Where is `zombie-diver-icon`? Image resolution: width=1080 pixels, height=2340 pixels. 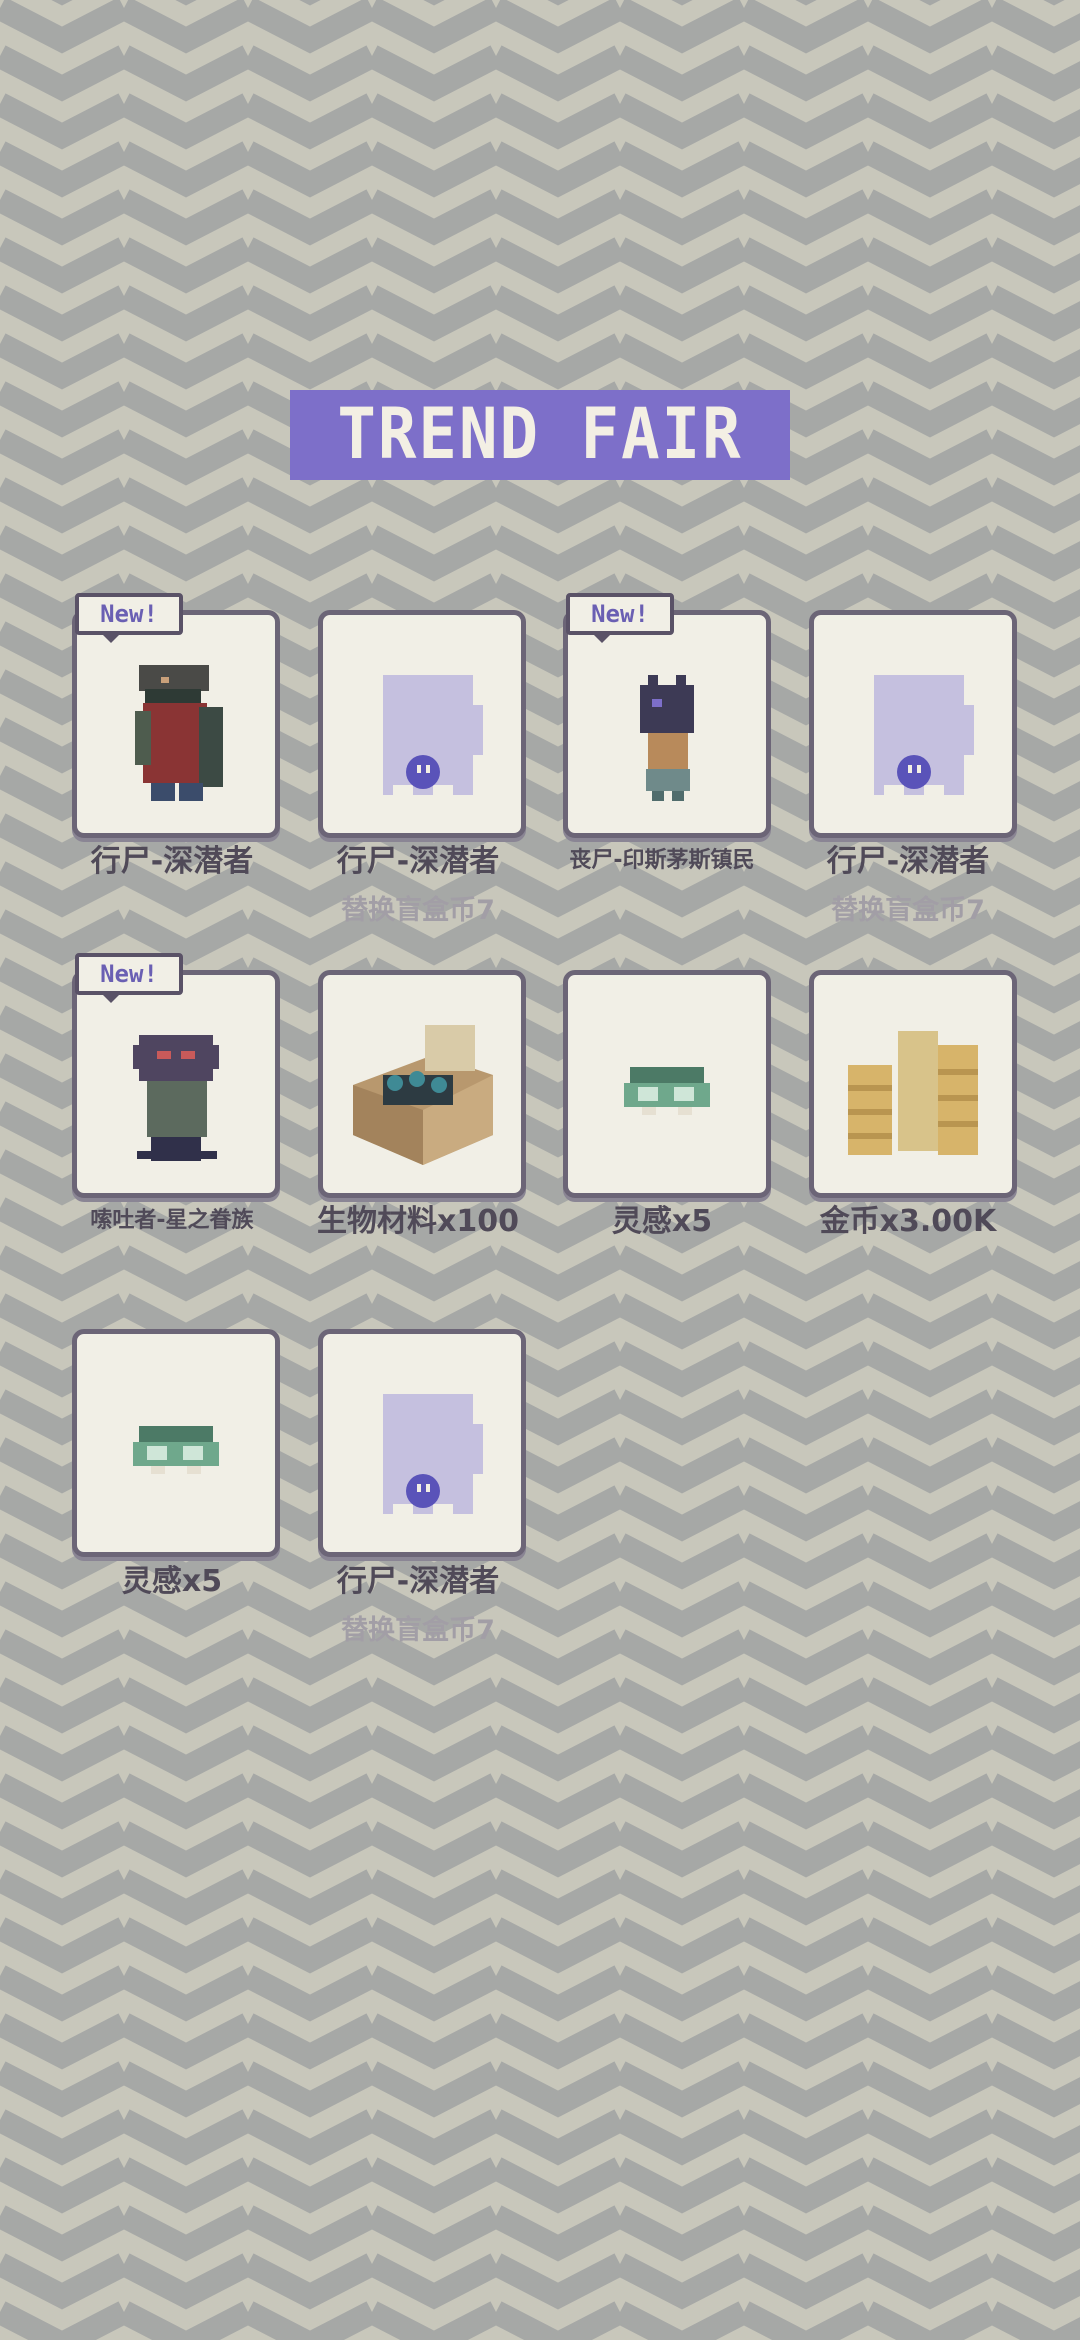 zombie-diver-icon is located at coordinates (179, 733).